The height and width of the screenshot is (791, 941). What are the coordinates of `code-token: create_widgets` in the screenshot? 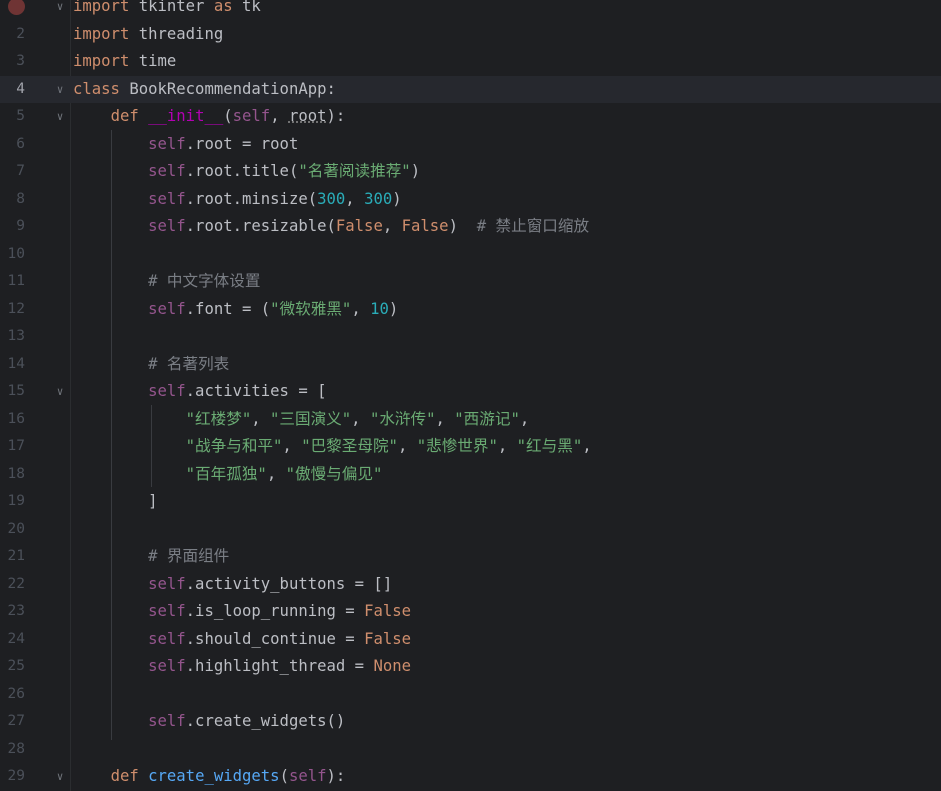 It's located at (214, 776).